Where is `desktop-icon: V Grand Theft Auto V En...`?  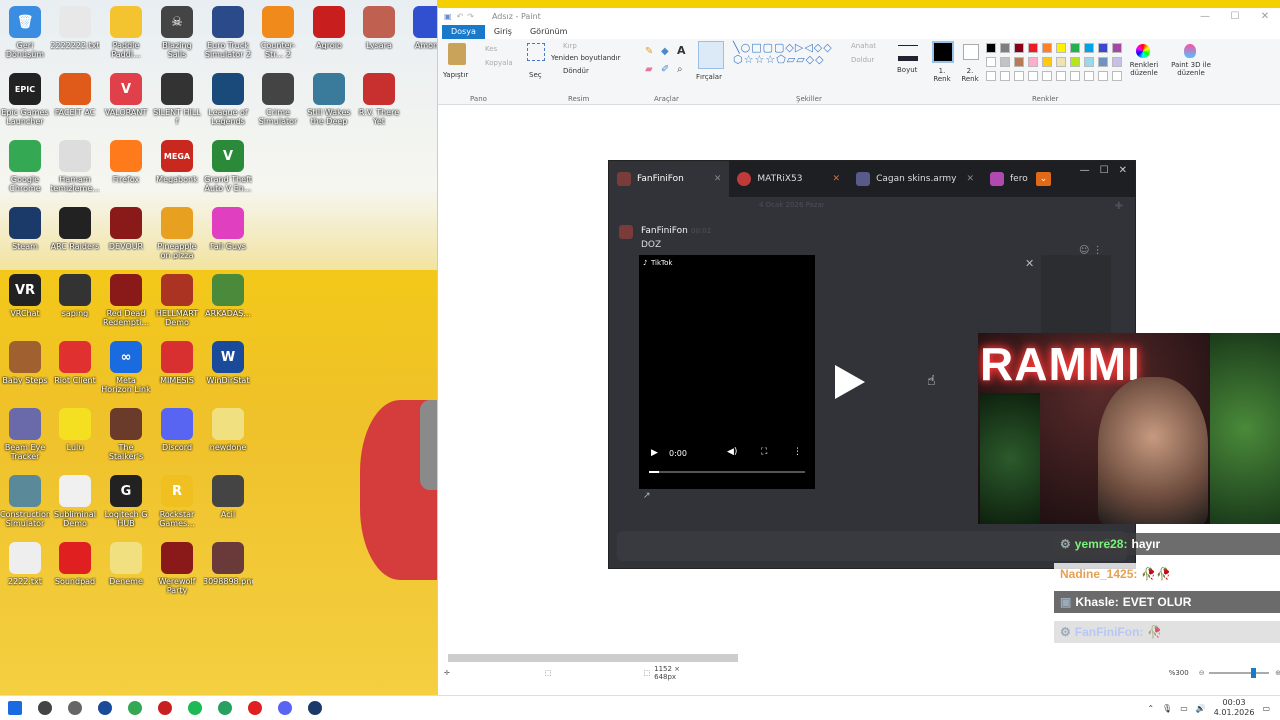
desktop-icon: V Grand Theft Auto V En... is located at coordinates (228, 166).